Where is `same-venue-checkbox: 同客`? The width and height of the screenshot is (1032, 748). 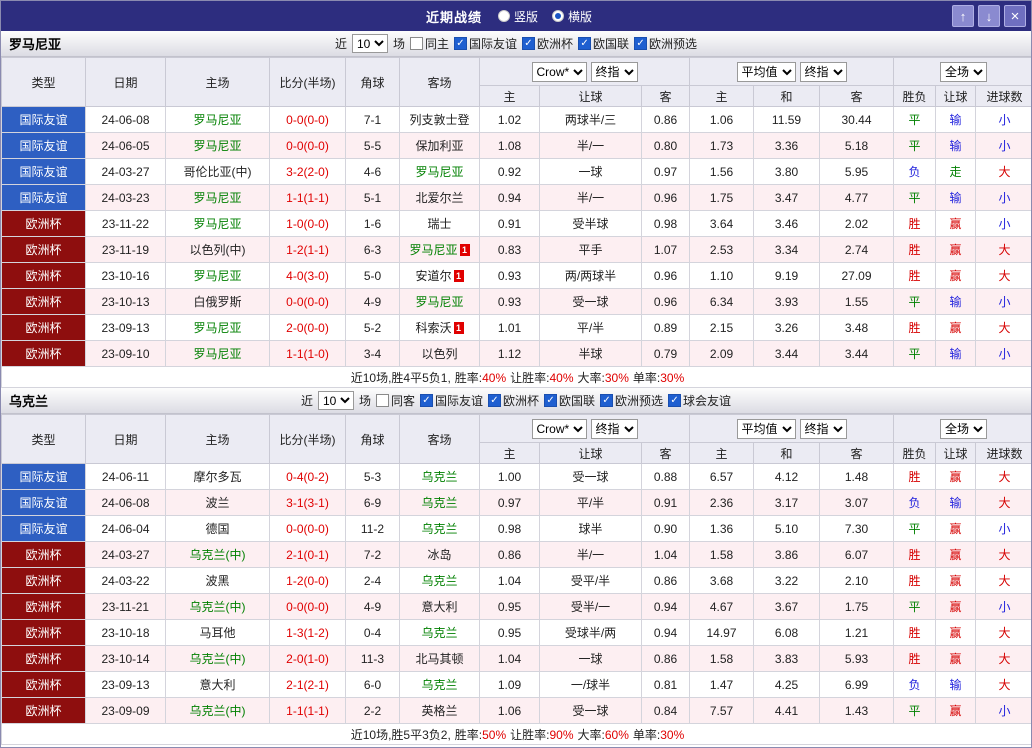 same-venue-checkbox: 同客 is located at coordinates (395, 400).